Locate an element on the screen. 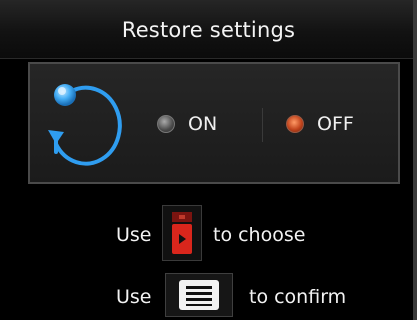  instruction-confirm-prefix: Use is located at coordinates (134, 297).